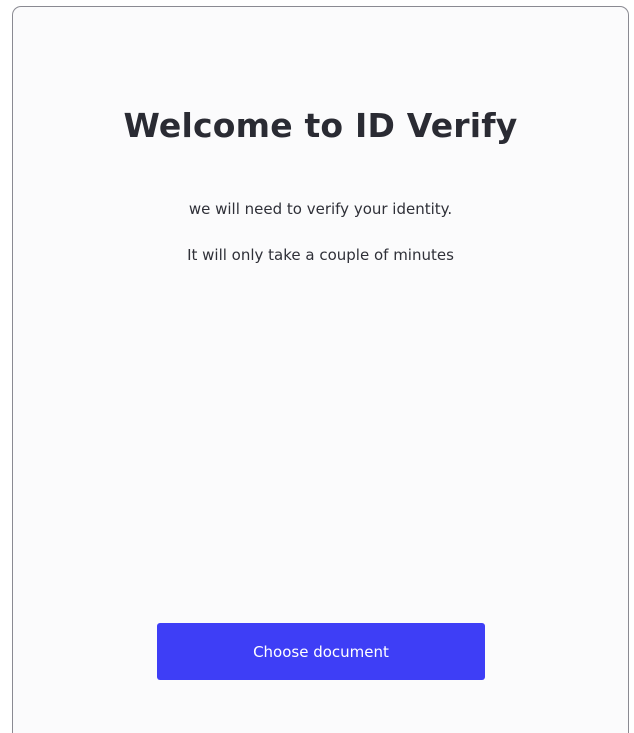 This screenshot has width=634, height=733. What do you see at coordinates (321, 651) in the screenshot?
I see `choose-document-button: Choose document` at bounding box center [321, 651].